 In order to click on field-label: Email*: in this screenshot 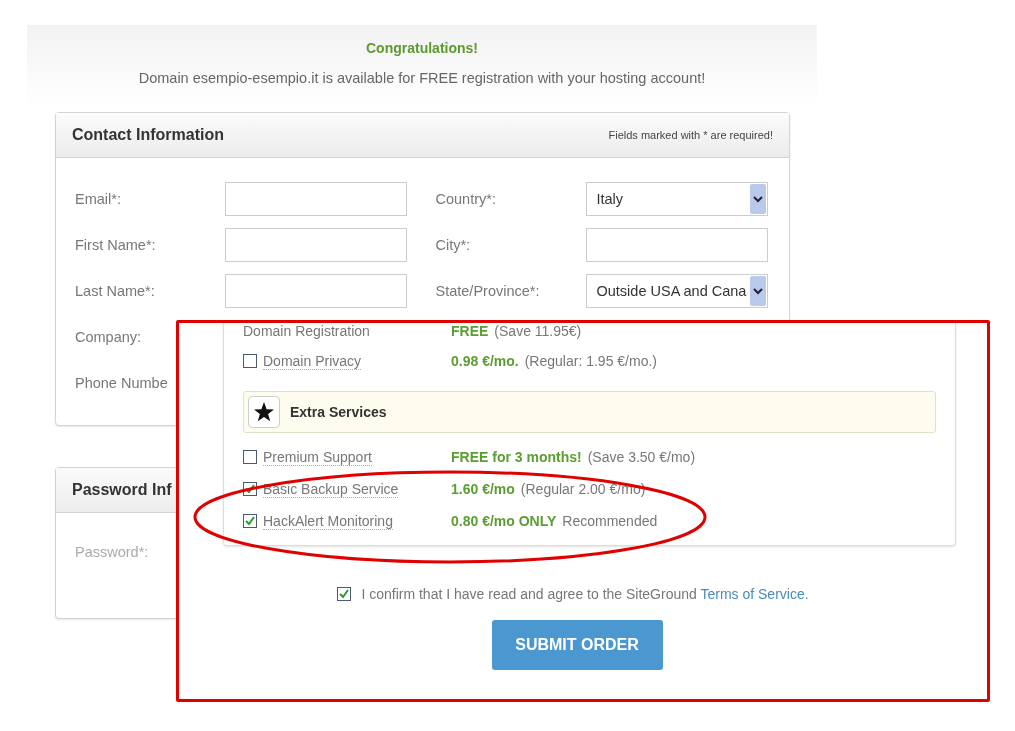, I will do `click(98, 199)`.